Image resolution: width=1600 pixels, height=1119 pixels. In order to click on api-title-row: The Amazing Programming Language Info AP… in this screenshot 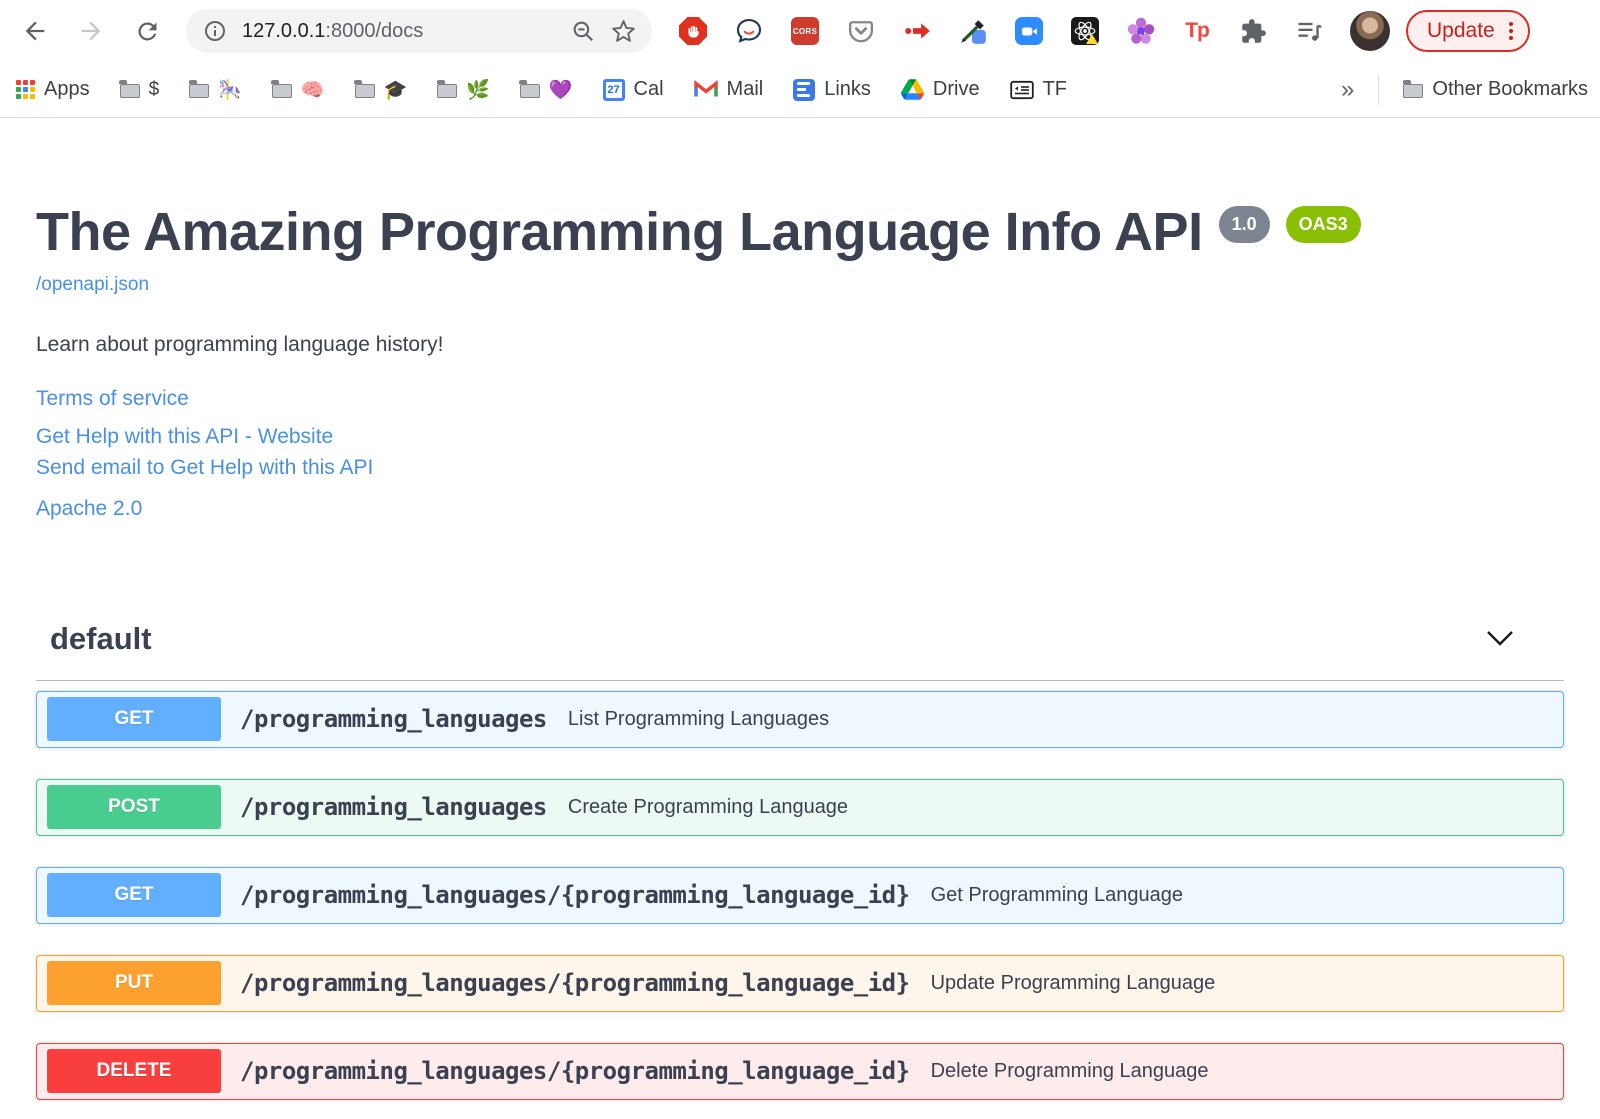, I will do `click(800, 232)`.